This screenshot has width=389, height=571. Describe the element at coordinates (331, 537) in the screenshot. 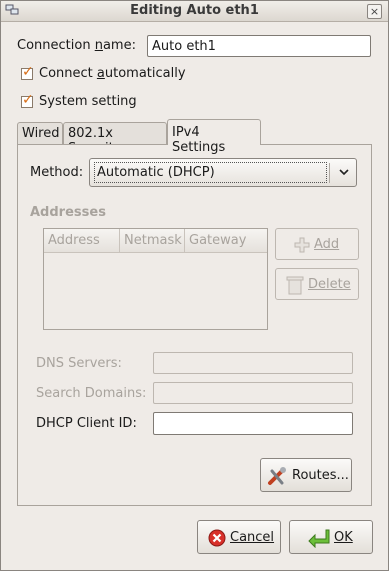

I see `ok-button: OK` at that location.